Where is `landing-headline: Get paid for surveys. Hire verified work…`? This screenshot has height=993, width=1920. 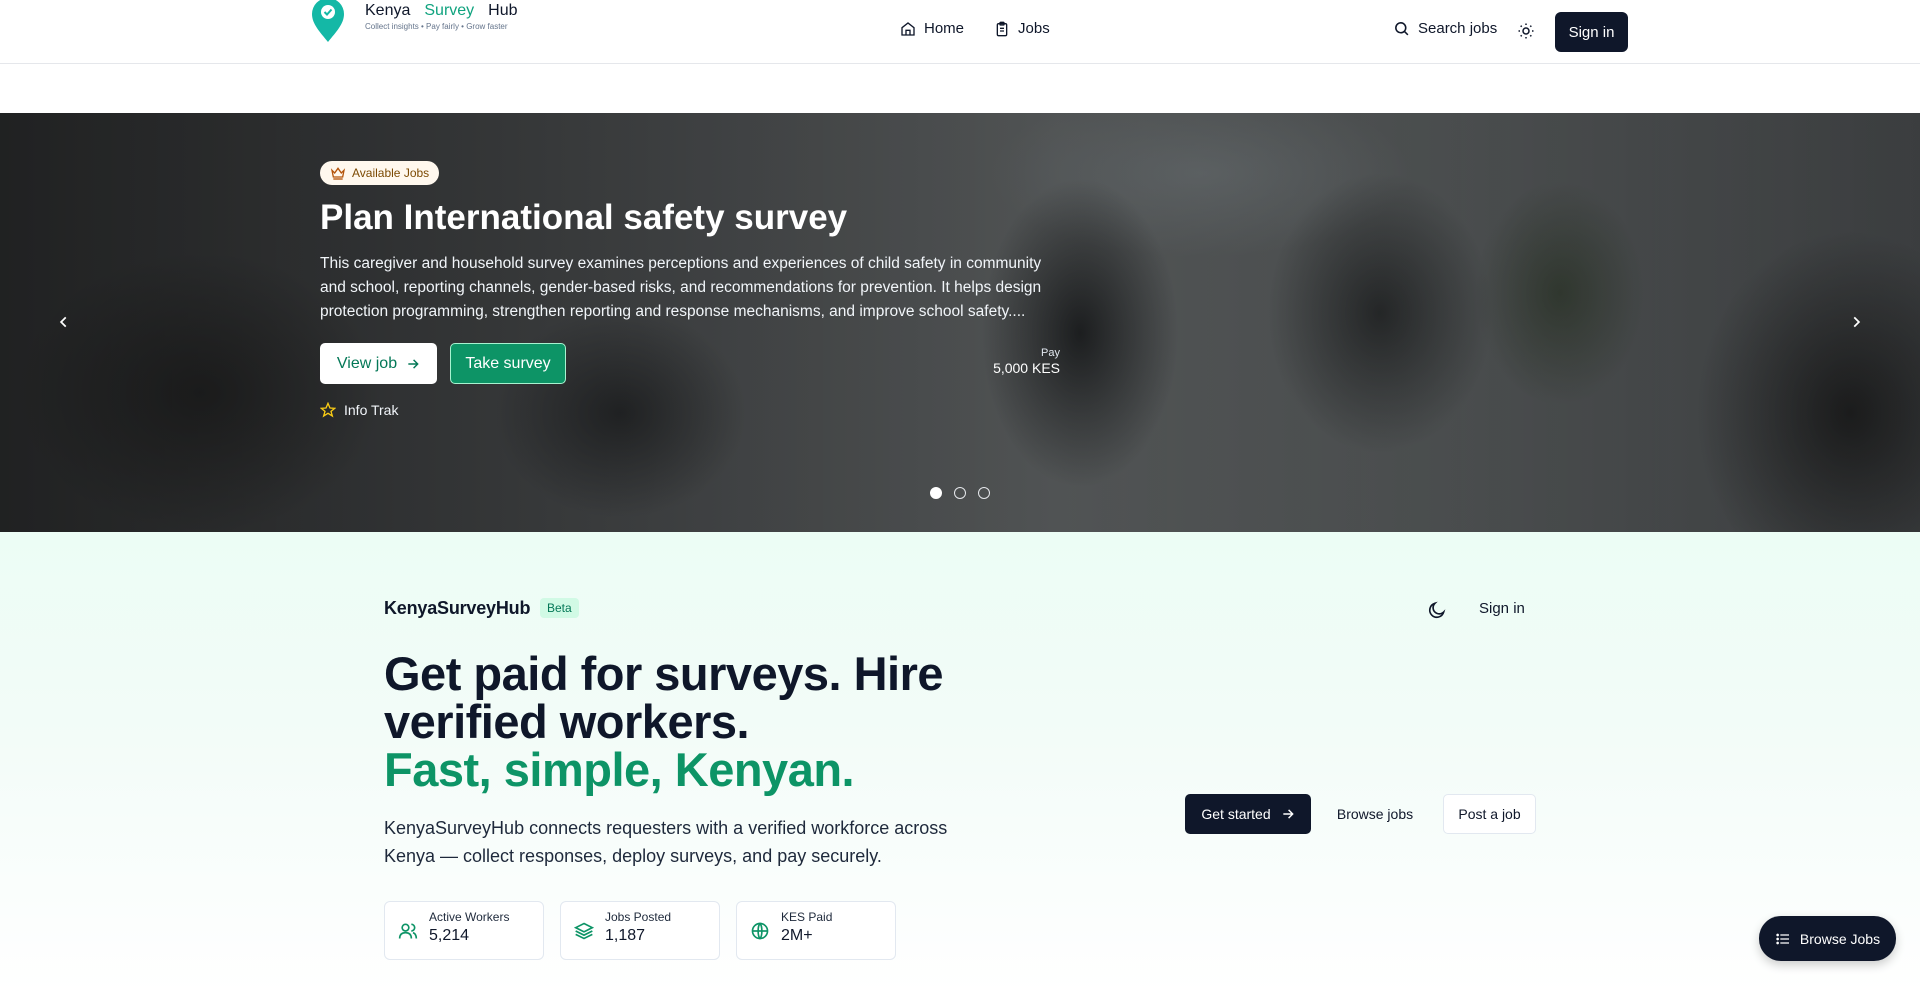
landing-headline: Get paid for surveys. Hire verified work… is located at coordinates (684, 722).